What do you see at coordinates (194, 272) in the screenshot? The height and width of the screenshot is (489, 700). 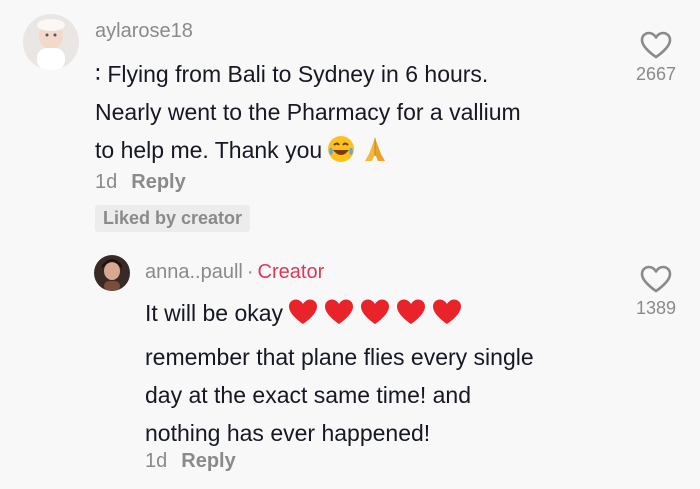 I see `reply-username: anna..paull` at bounding box center [194, 272].